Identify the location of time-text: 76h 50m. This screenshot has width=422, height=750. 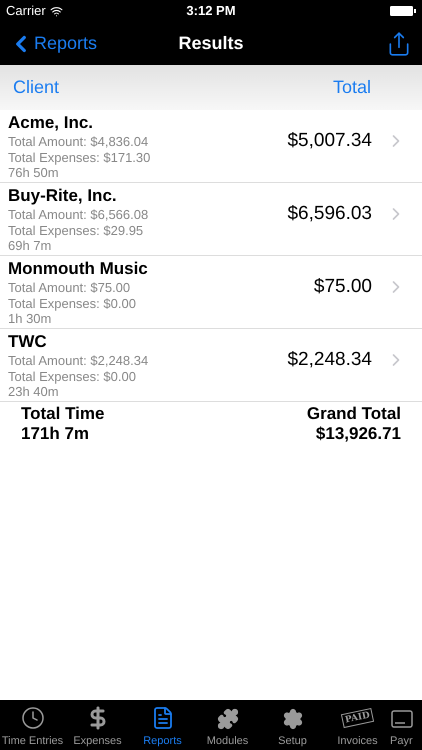
(34, 173).